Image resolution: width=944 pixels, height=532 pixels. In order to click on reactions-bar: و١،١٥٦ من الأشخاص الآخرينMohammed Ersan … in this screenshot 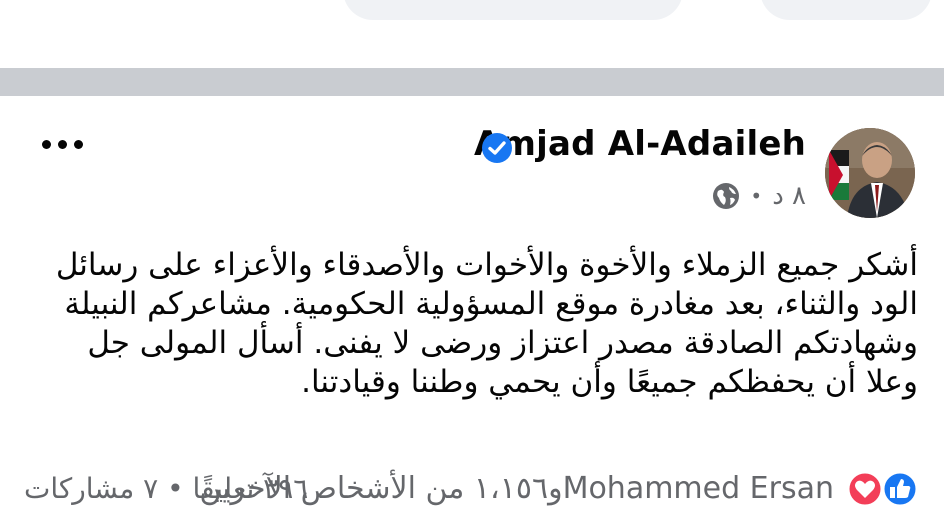, I will do `click(472, 489)`.